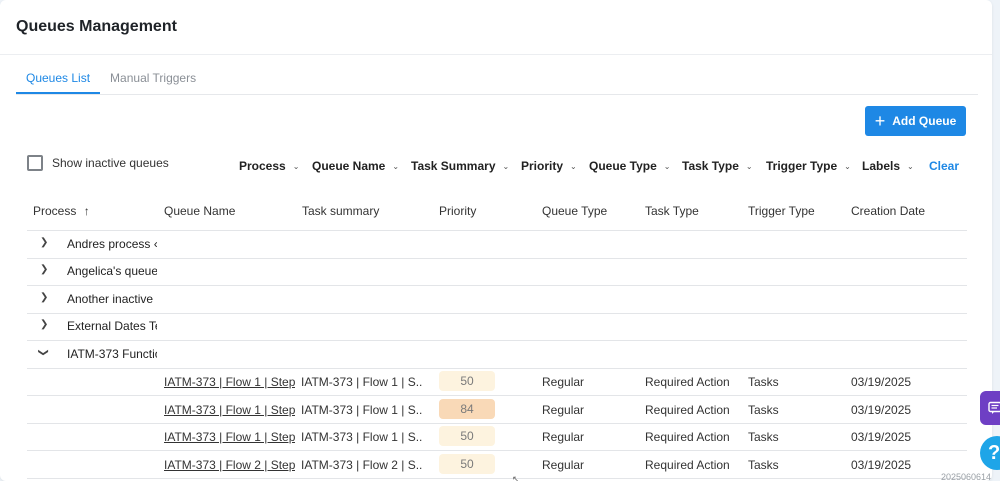 The image size is (1000, 481). I want to click on filter-label: Process, so click(262, 166).